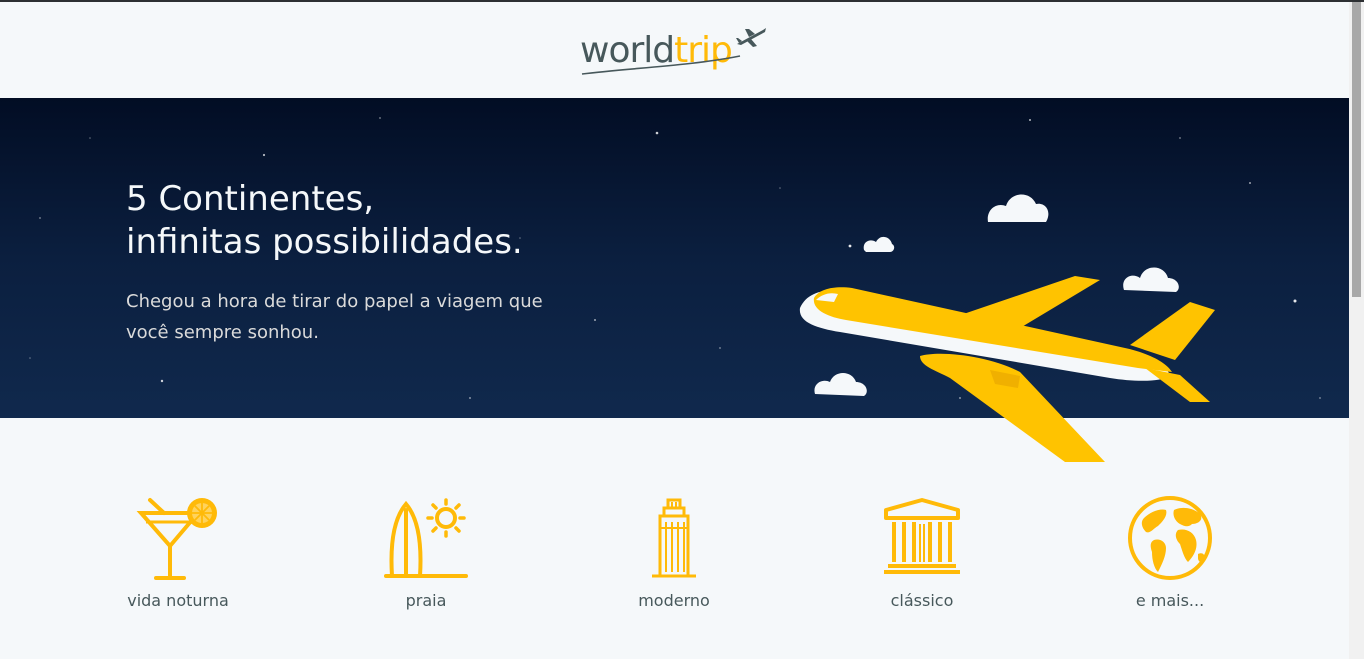  Describe the element at coordinates (751, 37) in the screenshot. I see `plane-logo-icon` at that location.